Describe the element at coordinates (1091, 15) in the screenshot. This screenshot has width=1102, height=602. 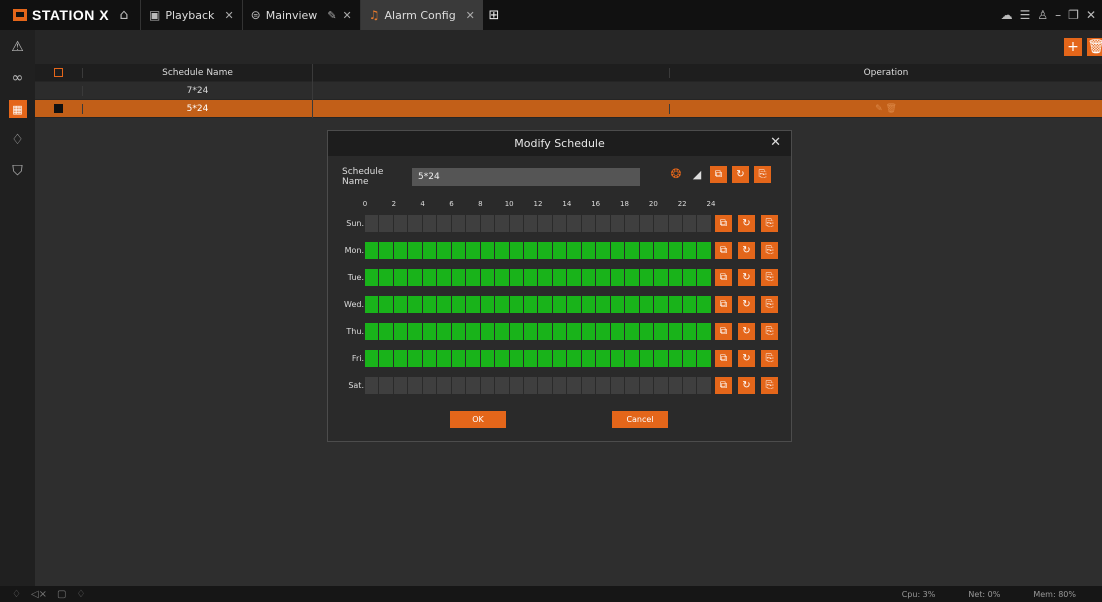
I see `close-window-icon: ✕` at that location.